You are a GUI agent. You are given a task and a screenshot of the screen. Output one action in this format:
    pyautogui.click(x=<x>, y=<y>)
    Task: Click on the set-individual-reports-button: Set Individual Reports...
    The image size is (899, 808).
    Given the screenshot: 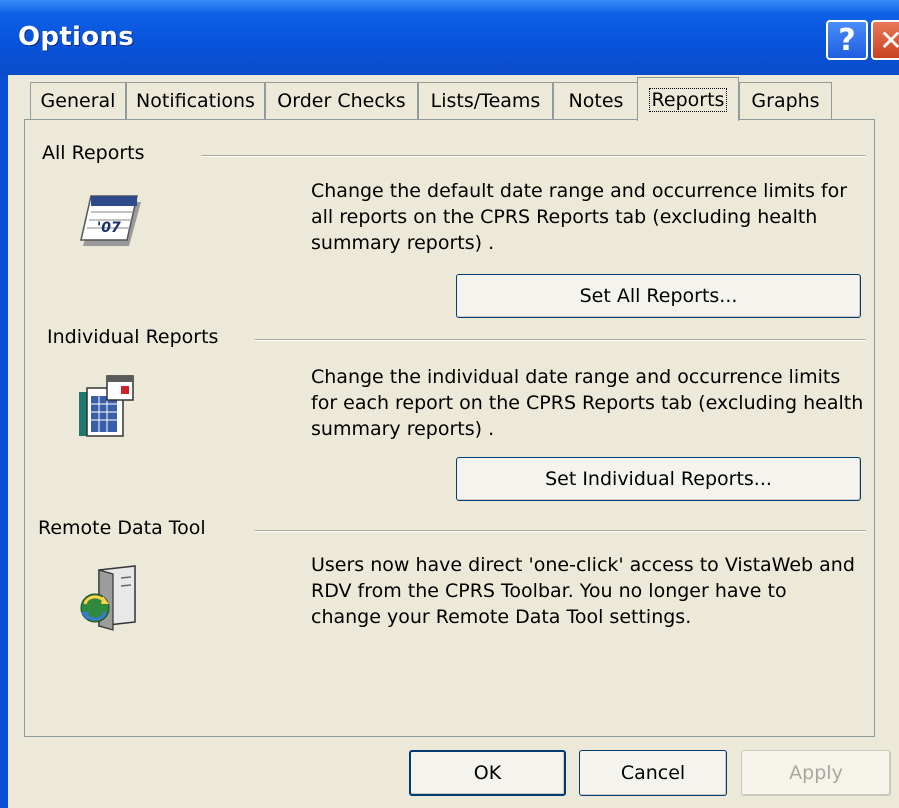 What is the action you would take?
    pyautogui.click(x=658, y=479)
    